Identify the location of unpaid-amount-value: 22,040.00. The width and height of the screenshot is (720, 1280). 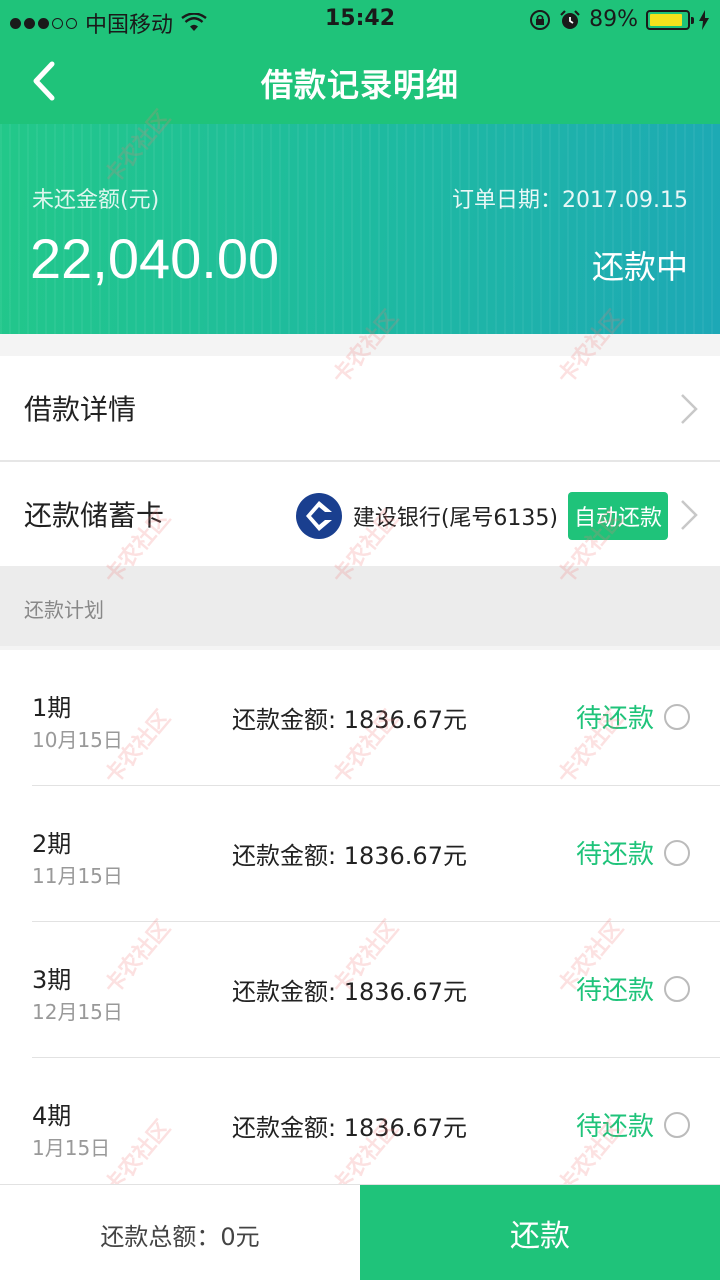
(155, 258).